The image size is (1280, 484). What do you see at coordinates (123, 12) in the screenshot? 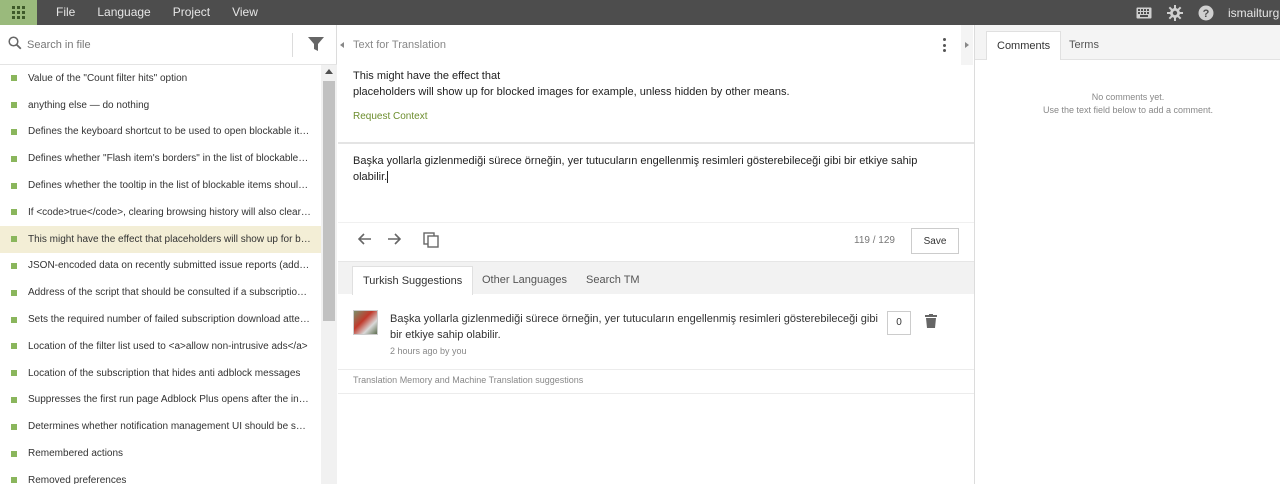
I see `menu-language: Language` at bounding box center [123, 12].